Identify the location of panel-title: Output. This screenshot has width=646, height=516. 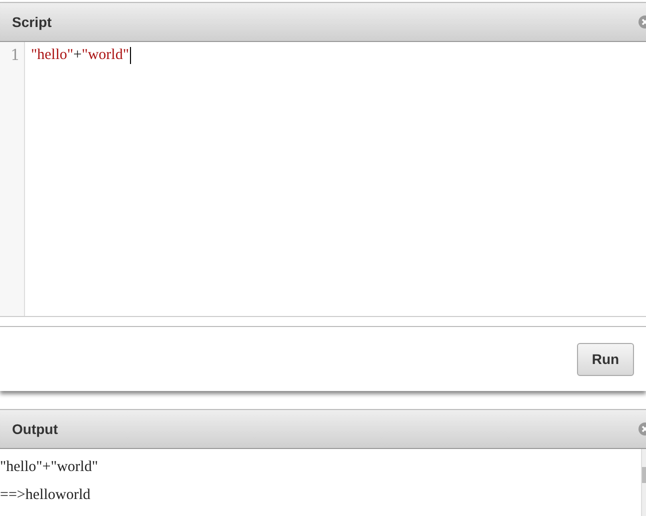
(35, 429).